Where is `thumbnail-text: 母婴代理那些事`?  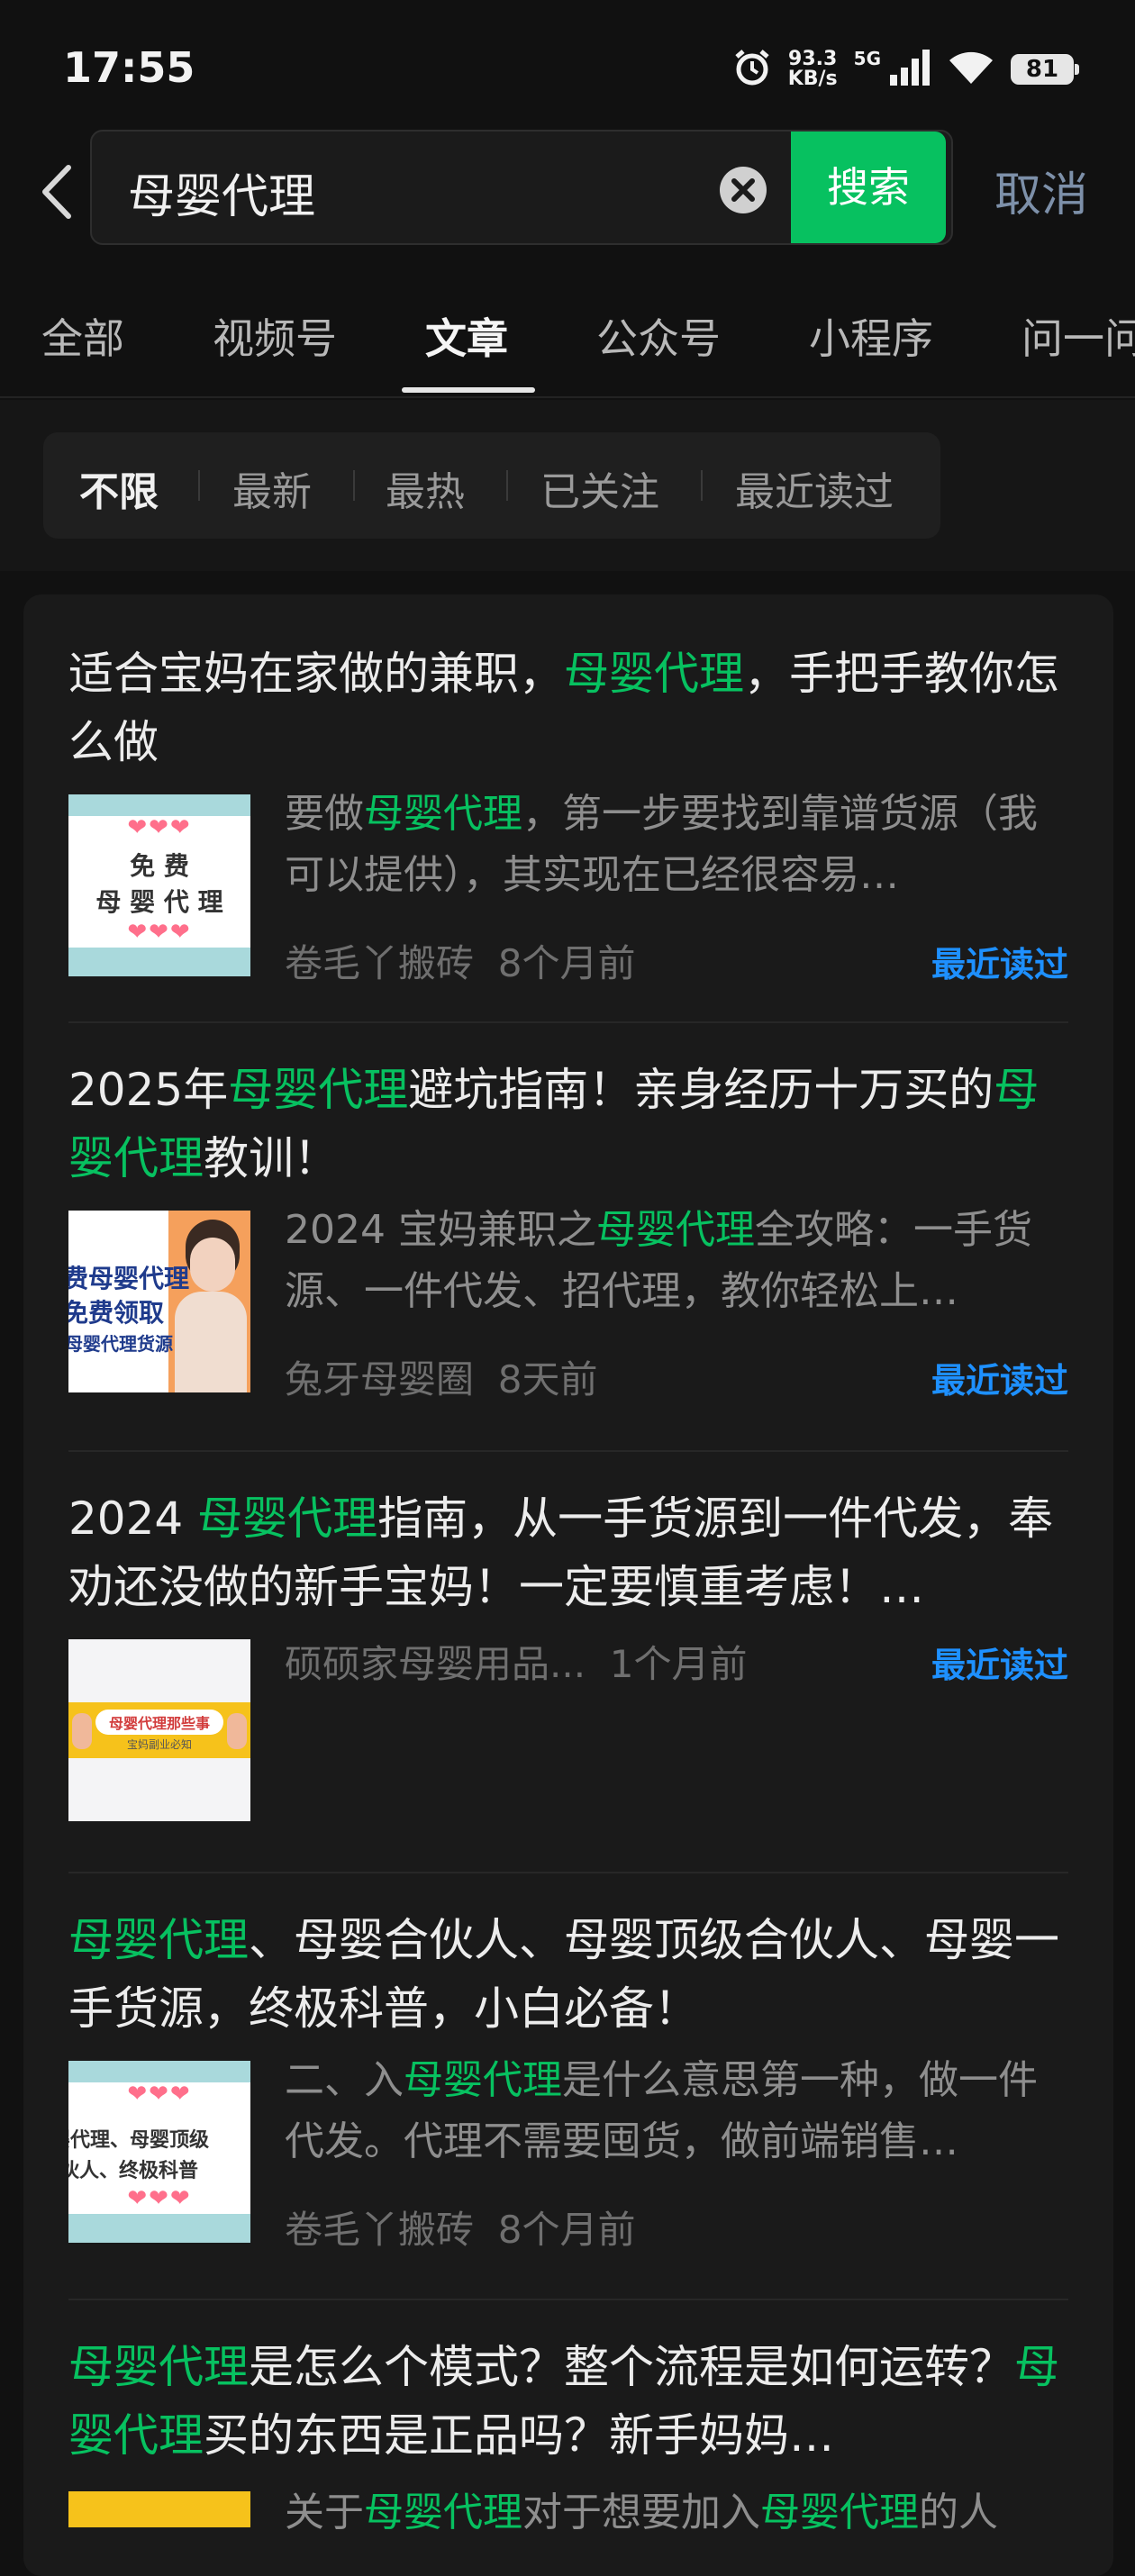
thumbnail-text: 母婴代理那些事 is located at coordinates (159, 1723).